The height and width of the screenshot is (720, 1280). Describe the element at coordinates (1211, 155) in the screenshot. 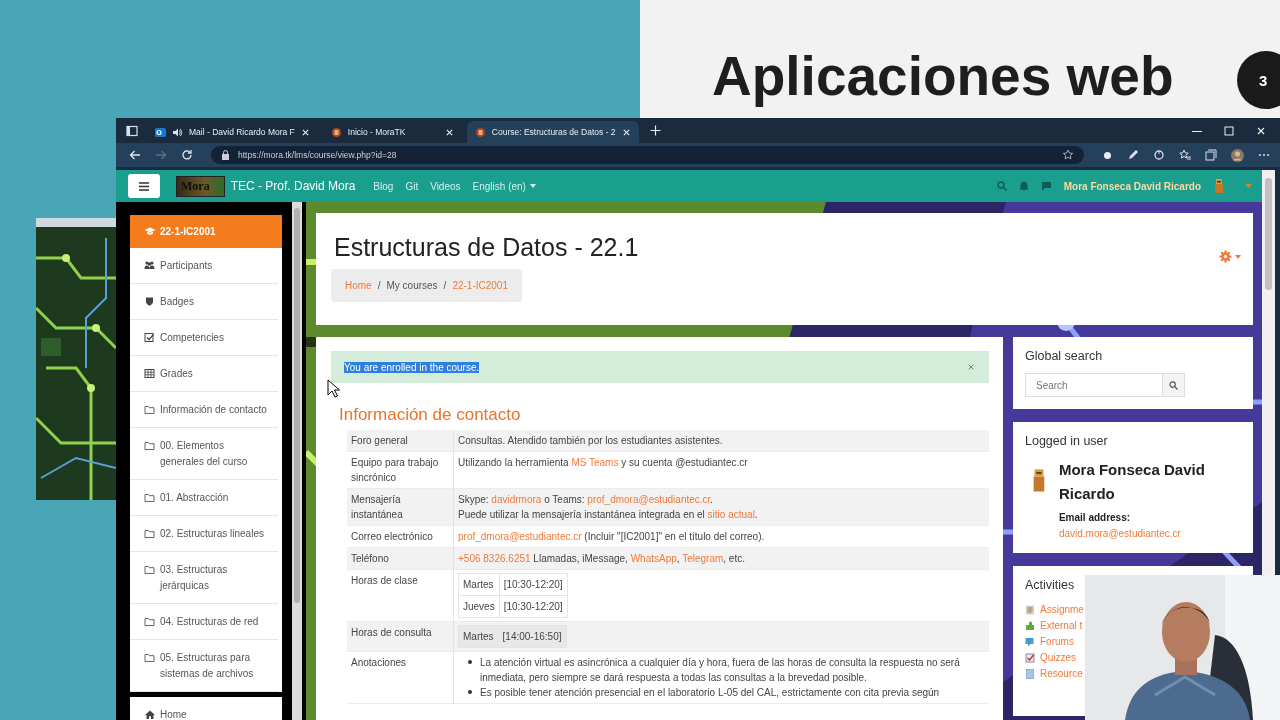

I see `collections-icon` at that location.